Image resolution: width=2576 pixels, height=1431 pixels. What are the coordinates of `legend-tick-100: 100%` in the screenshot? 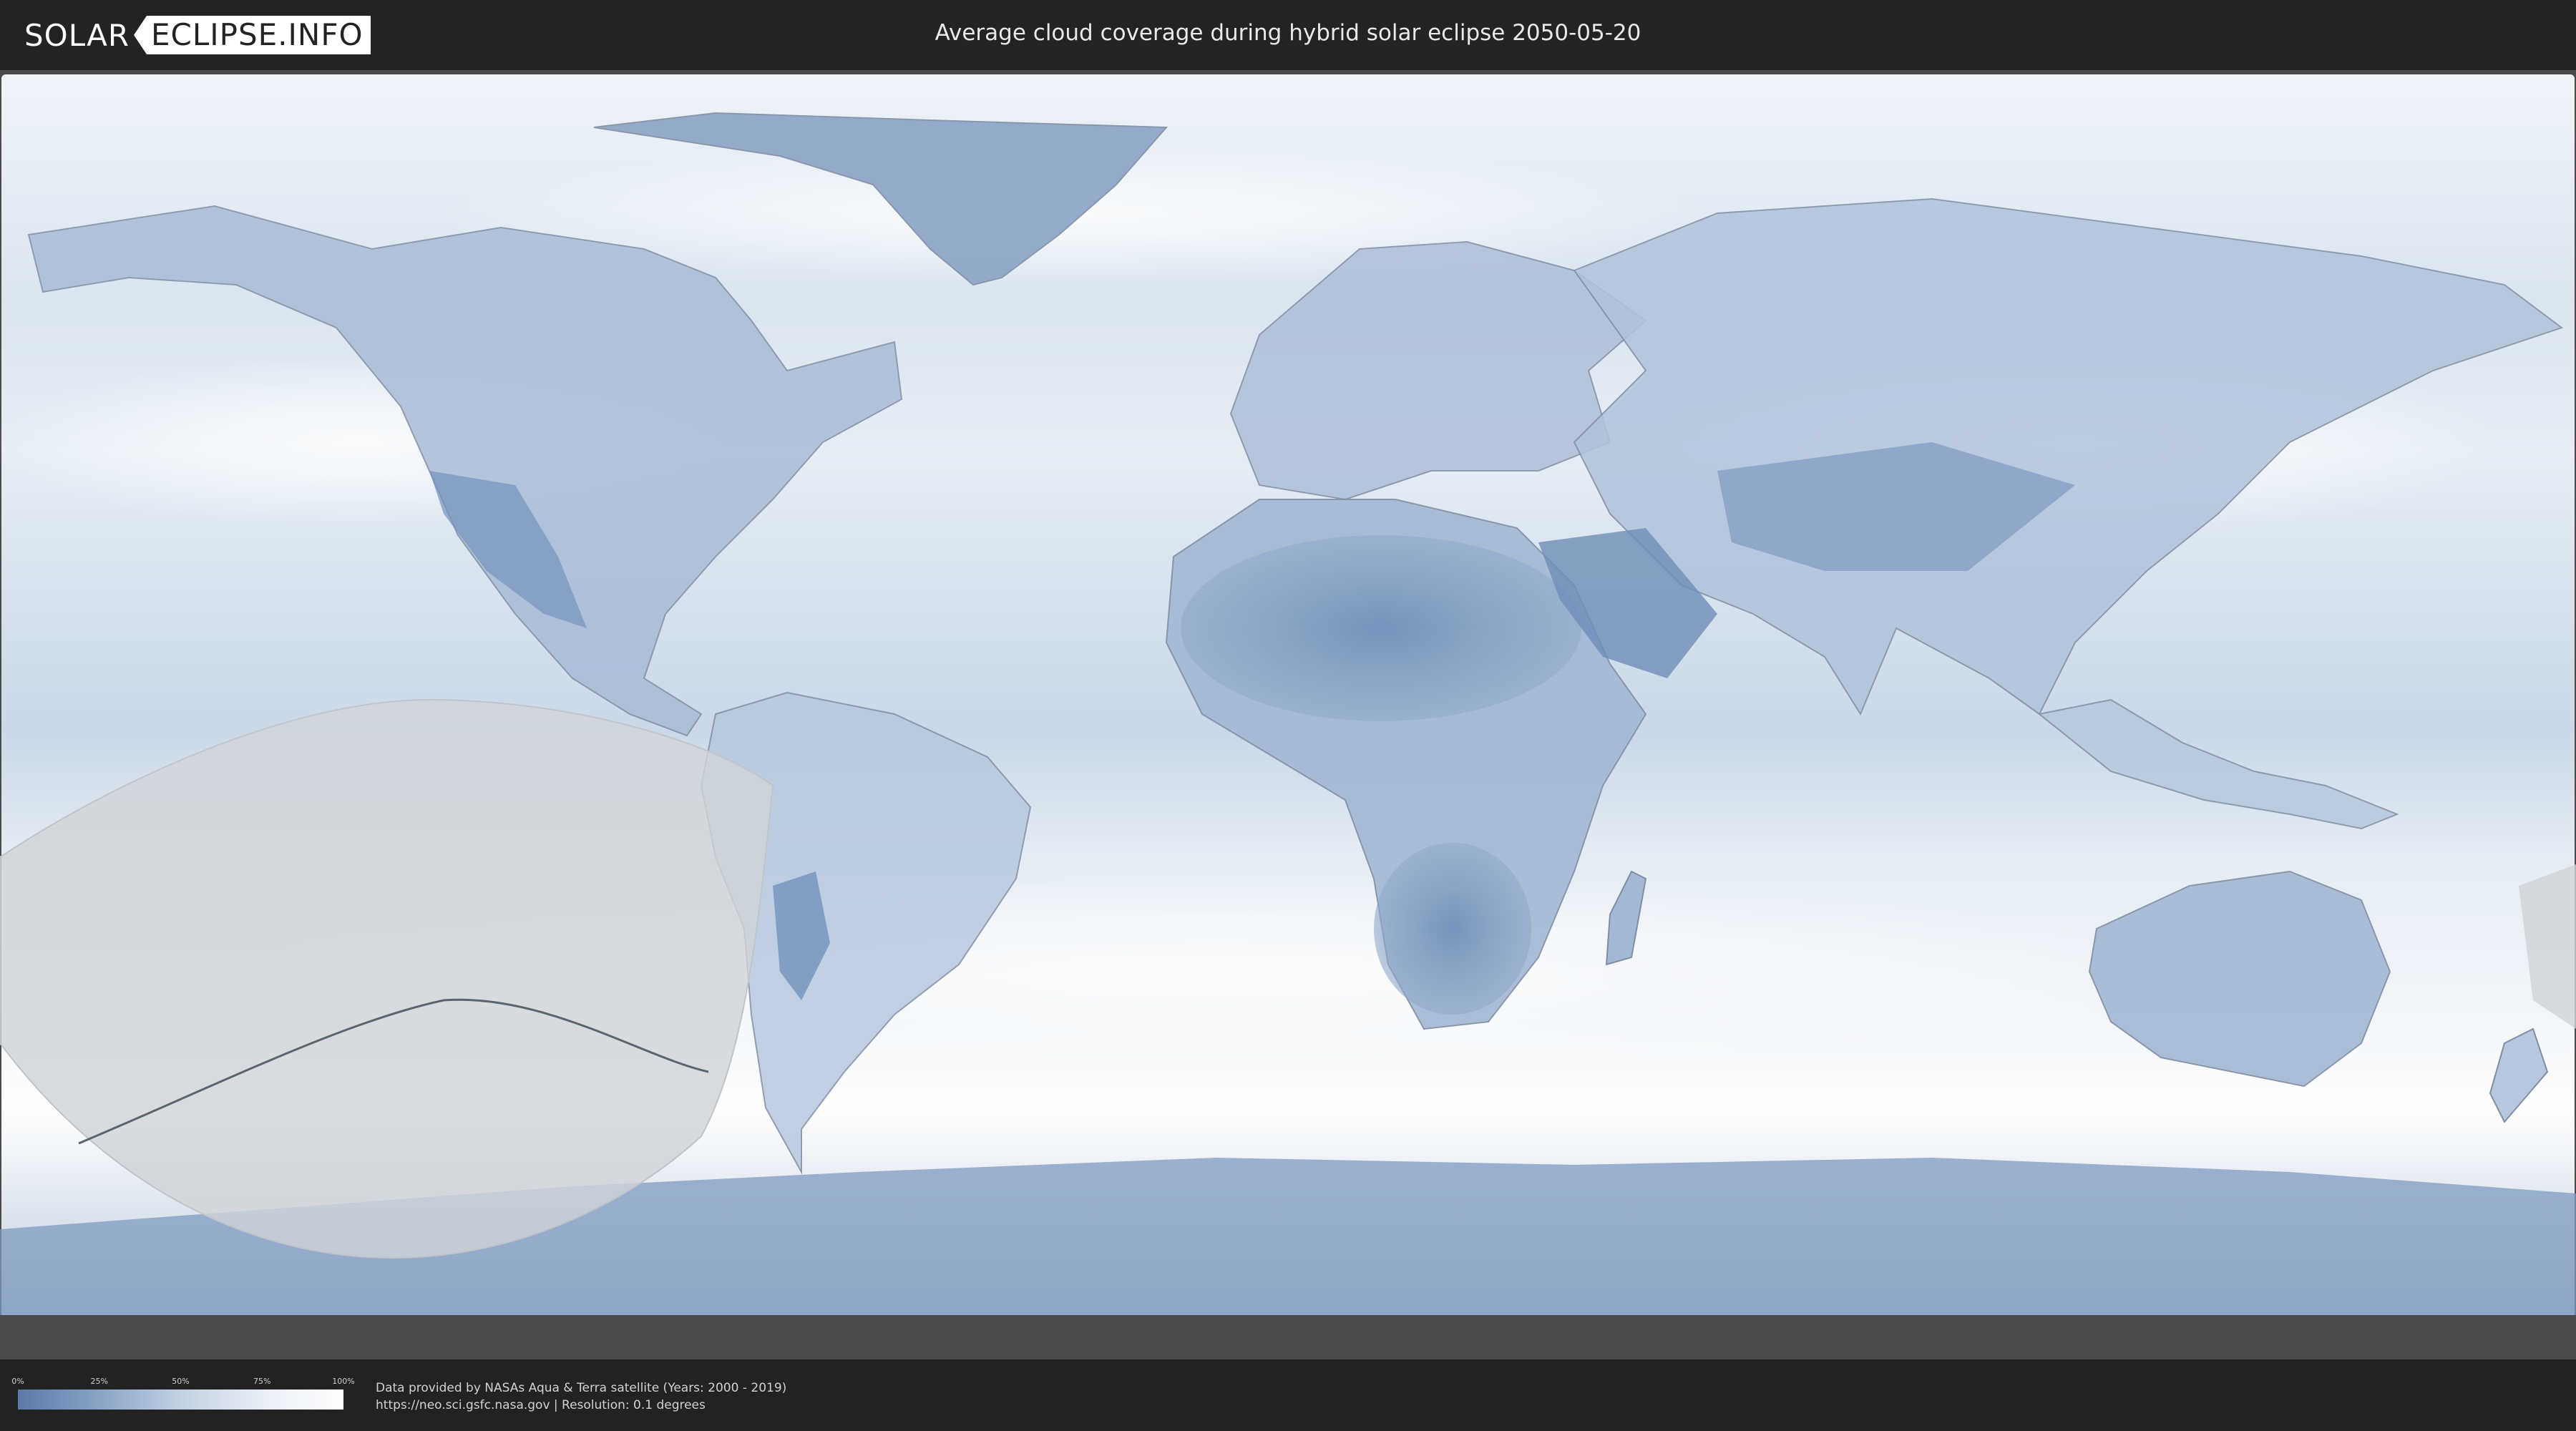 It's located at (343, 1382).